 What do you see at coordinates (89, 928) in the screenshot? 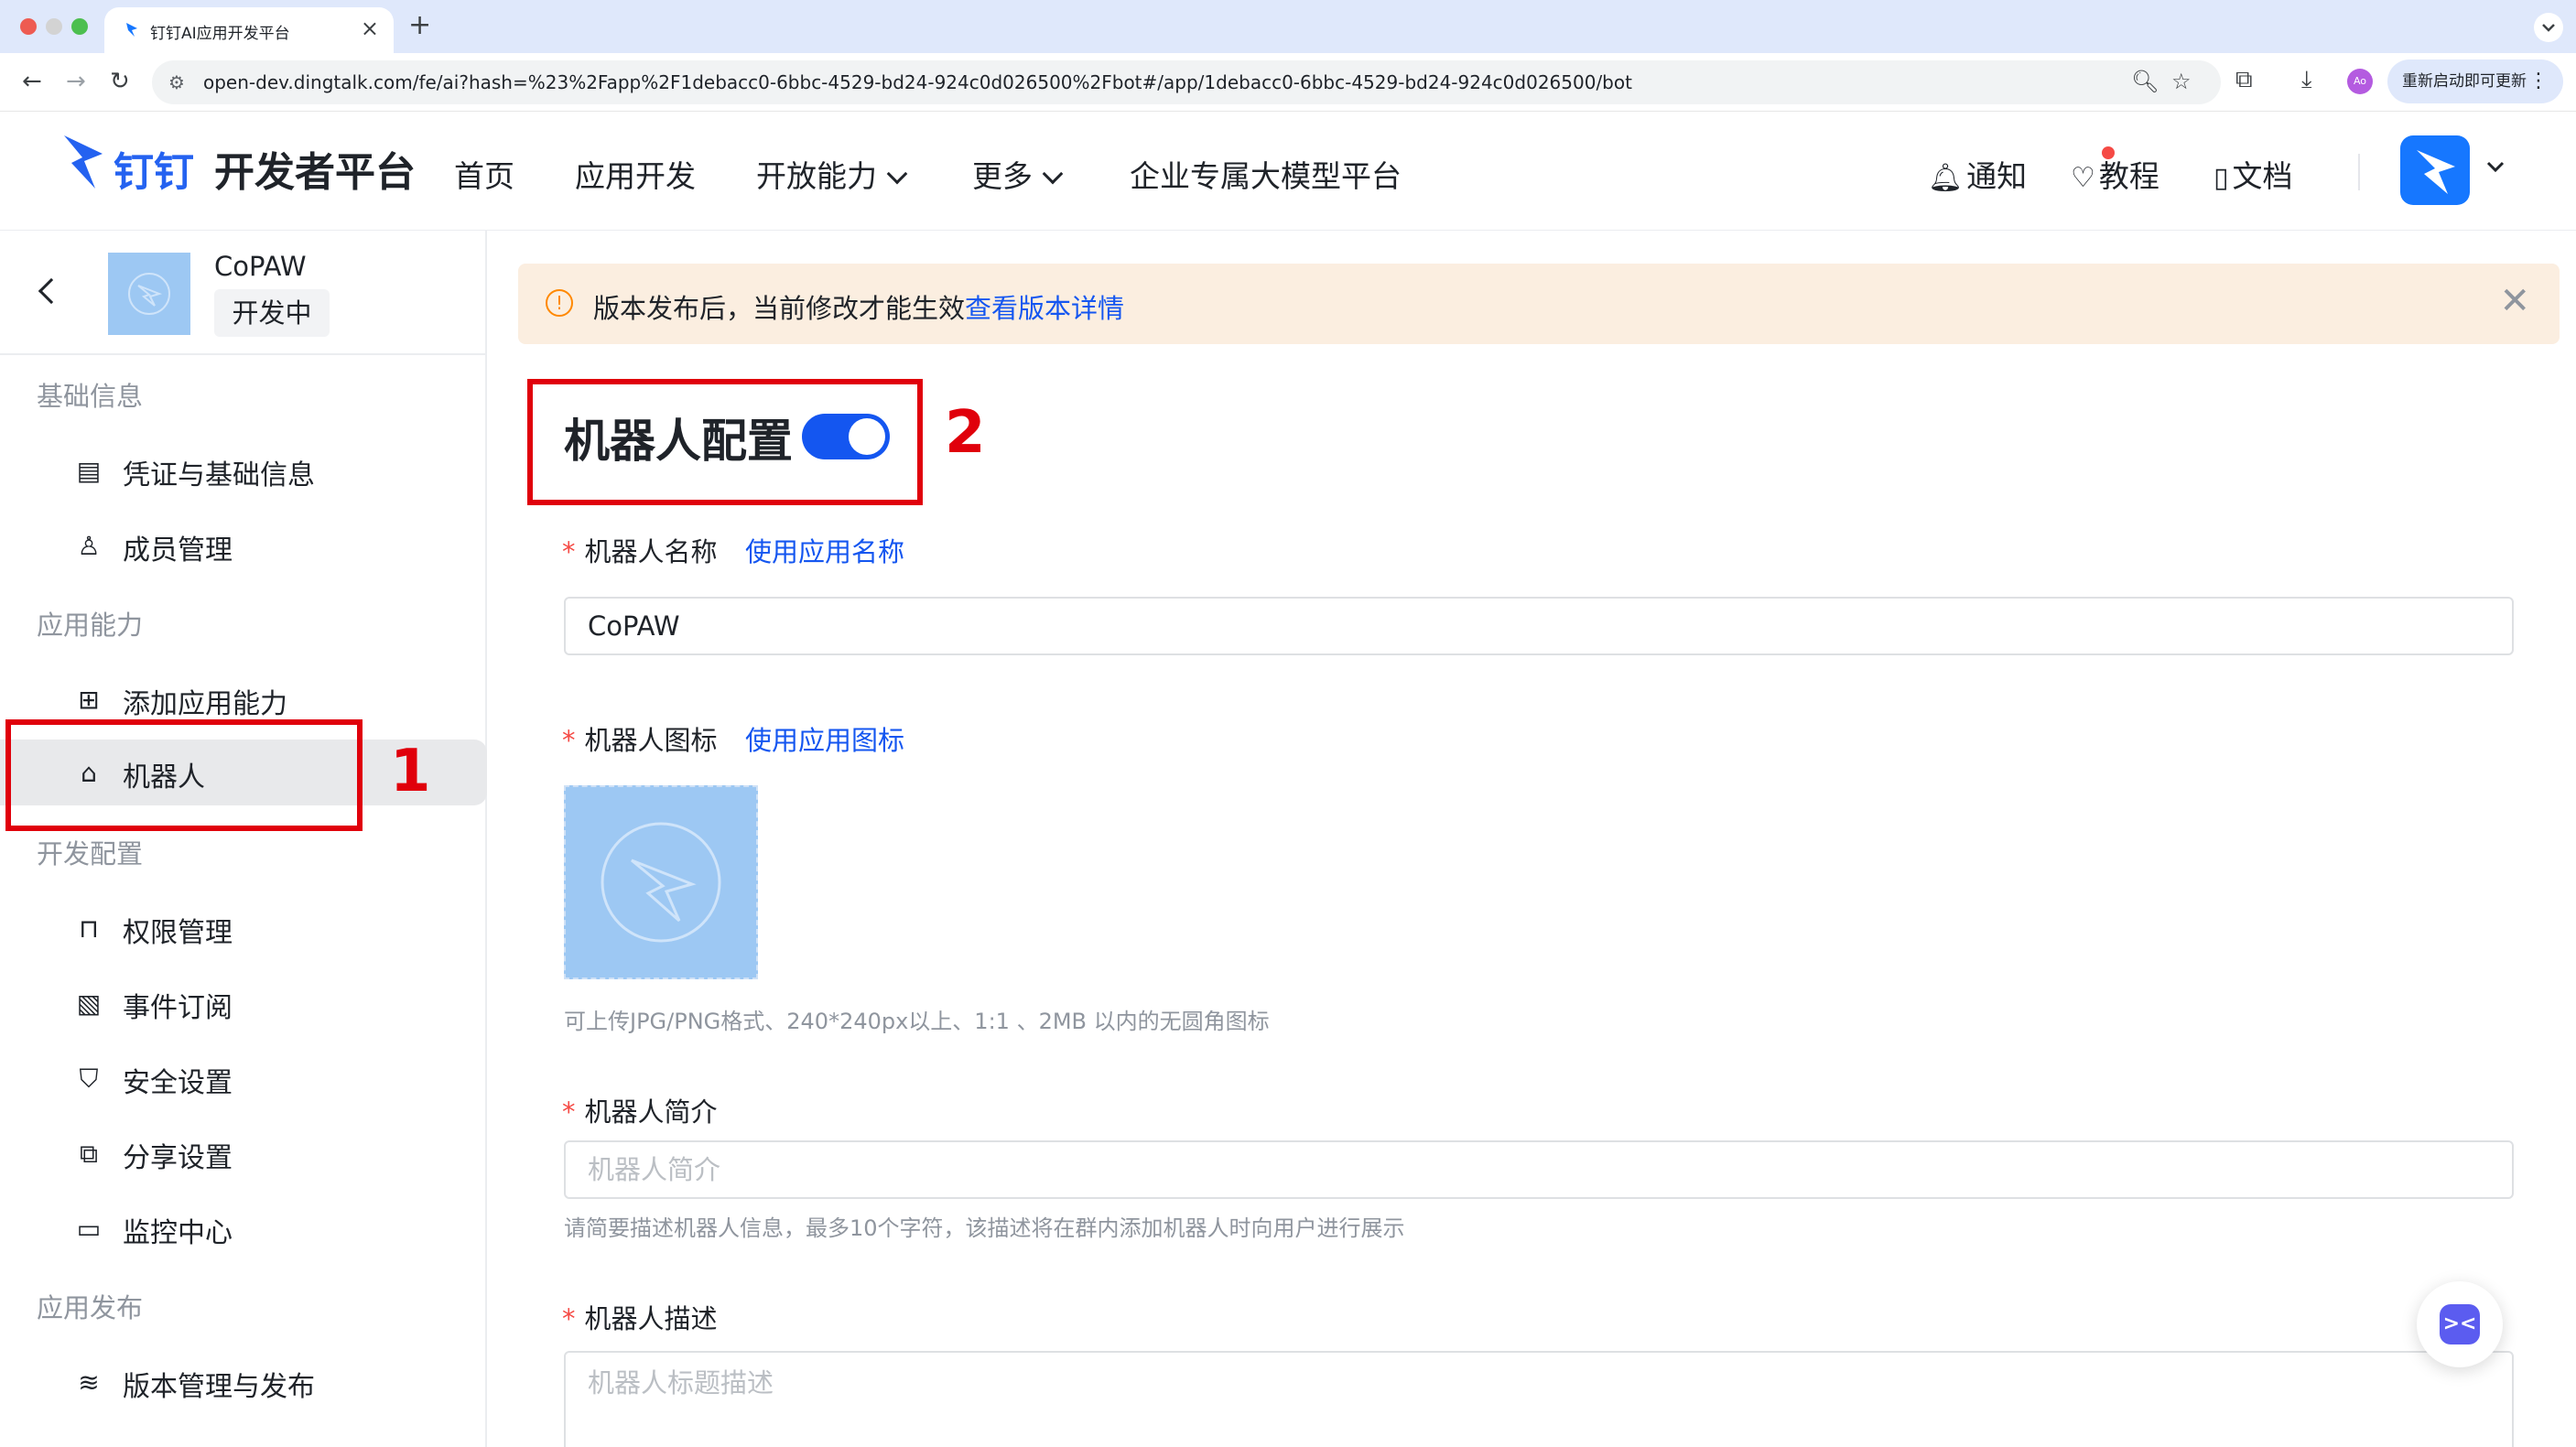
I see `lock-icon: ⊓` at bounding box center [89, 928].